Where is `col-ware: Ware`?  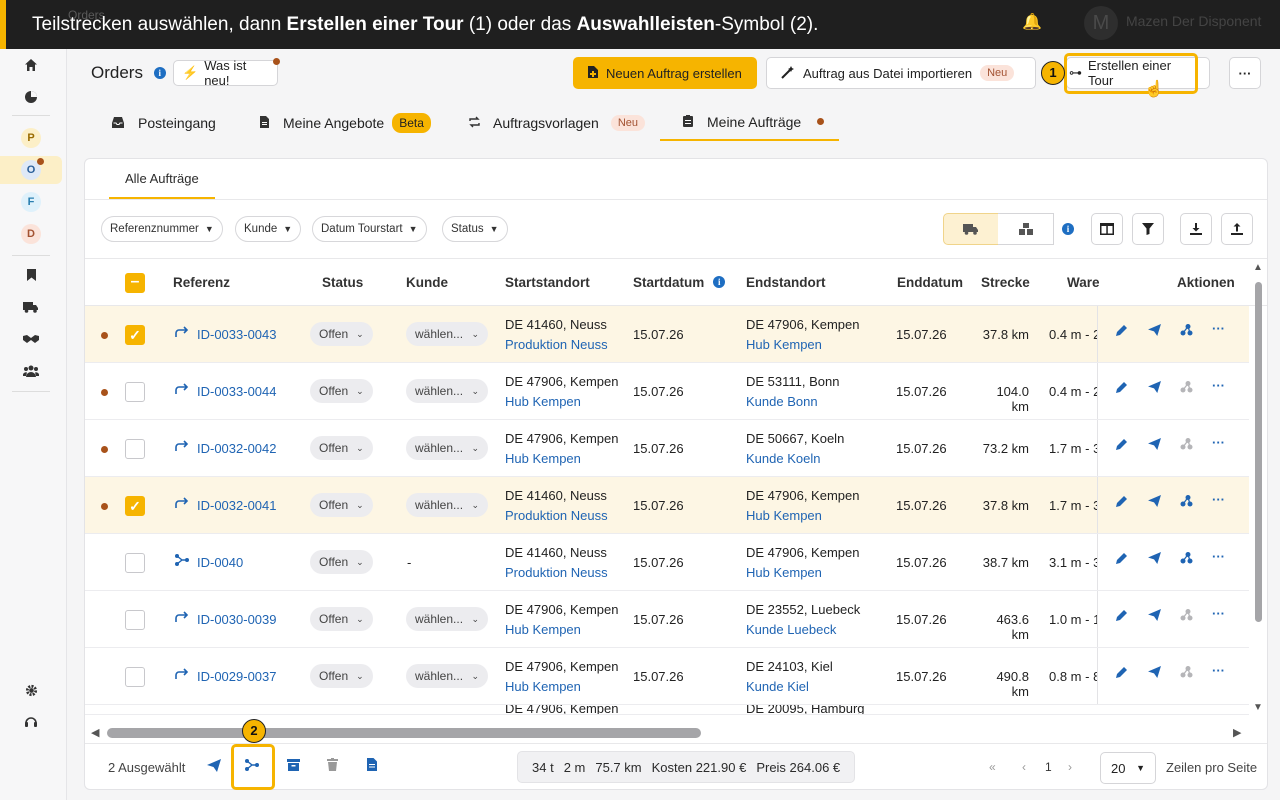
col-ware: Ware is located at coordinates (1083, 282).